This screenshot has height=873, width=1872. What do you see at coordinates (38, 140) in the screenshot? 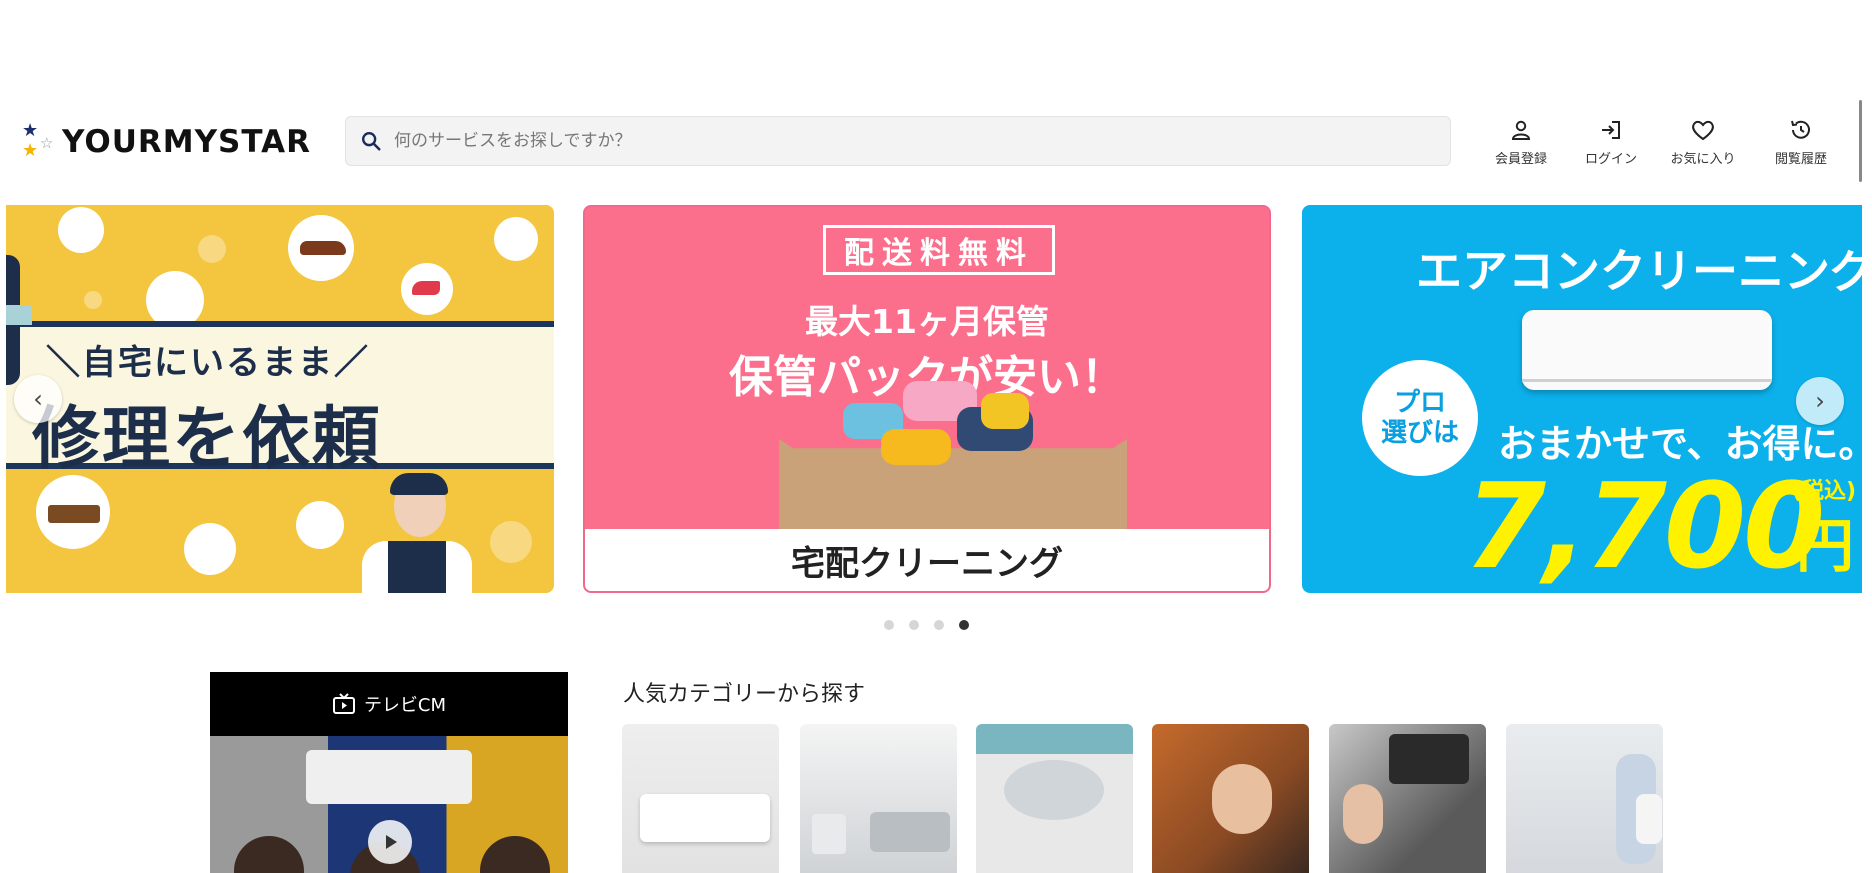
I see `logo-stars-icon: ★ ☆ ★` at bounding box center [38, 140].